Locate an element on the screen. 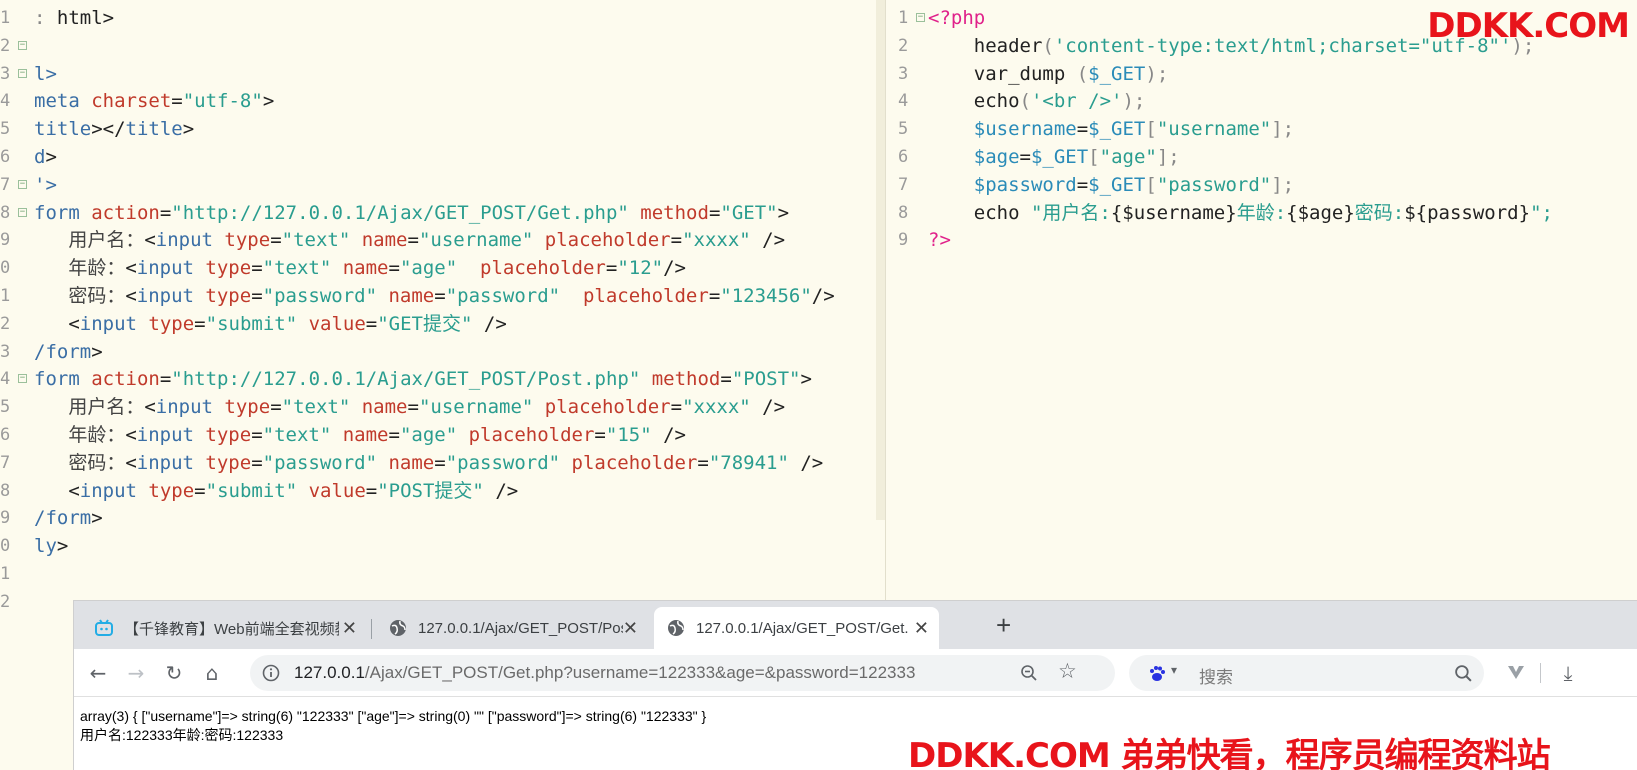 Image resolution: width=1637 pixels, height=770 pixels. code-line: 5 $username=$_GET["username"]; is located at coordinates (1261, 129).